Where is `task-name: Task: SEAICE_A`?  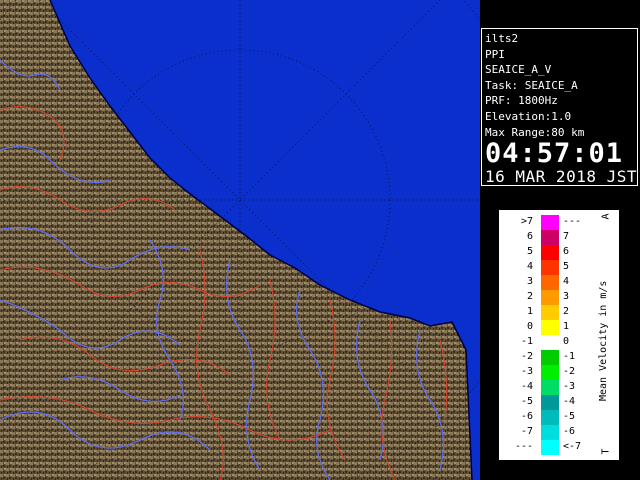 task-name: Task: SEAICE_A is located at coordinates (531, 85).